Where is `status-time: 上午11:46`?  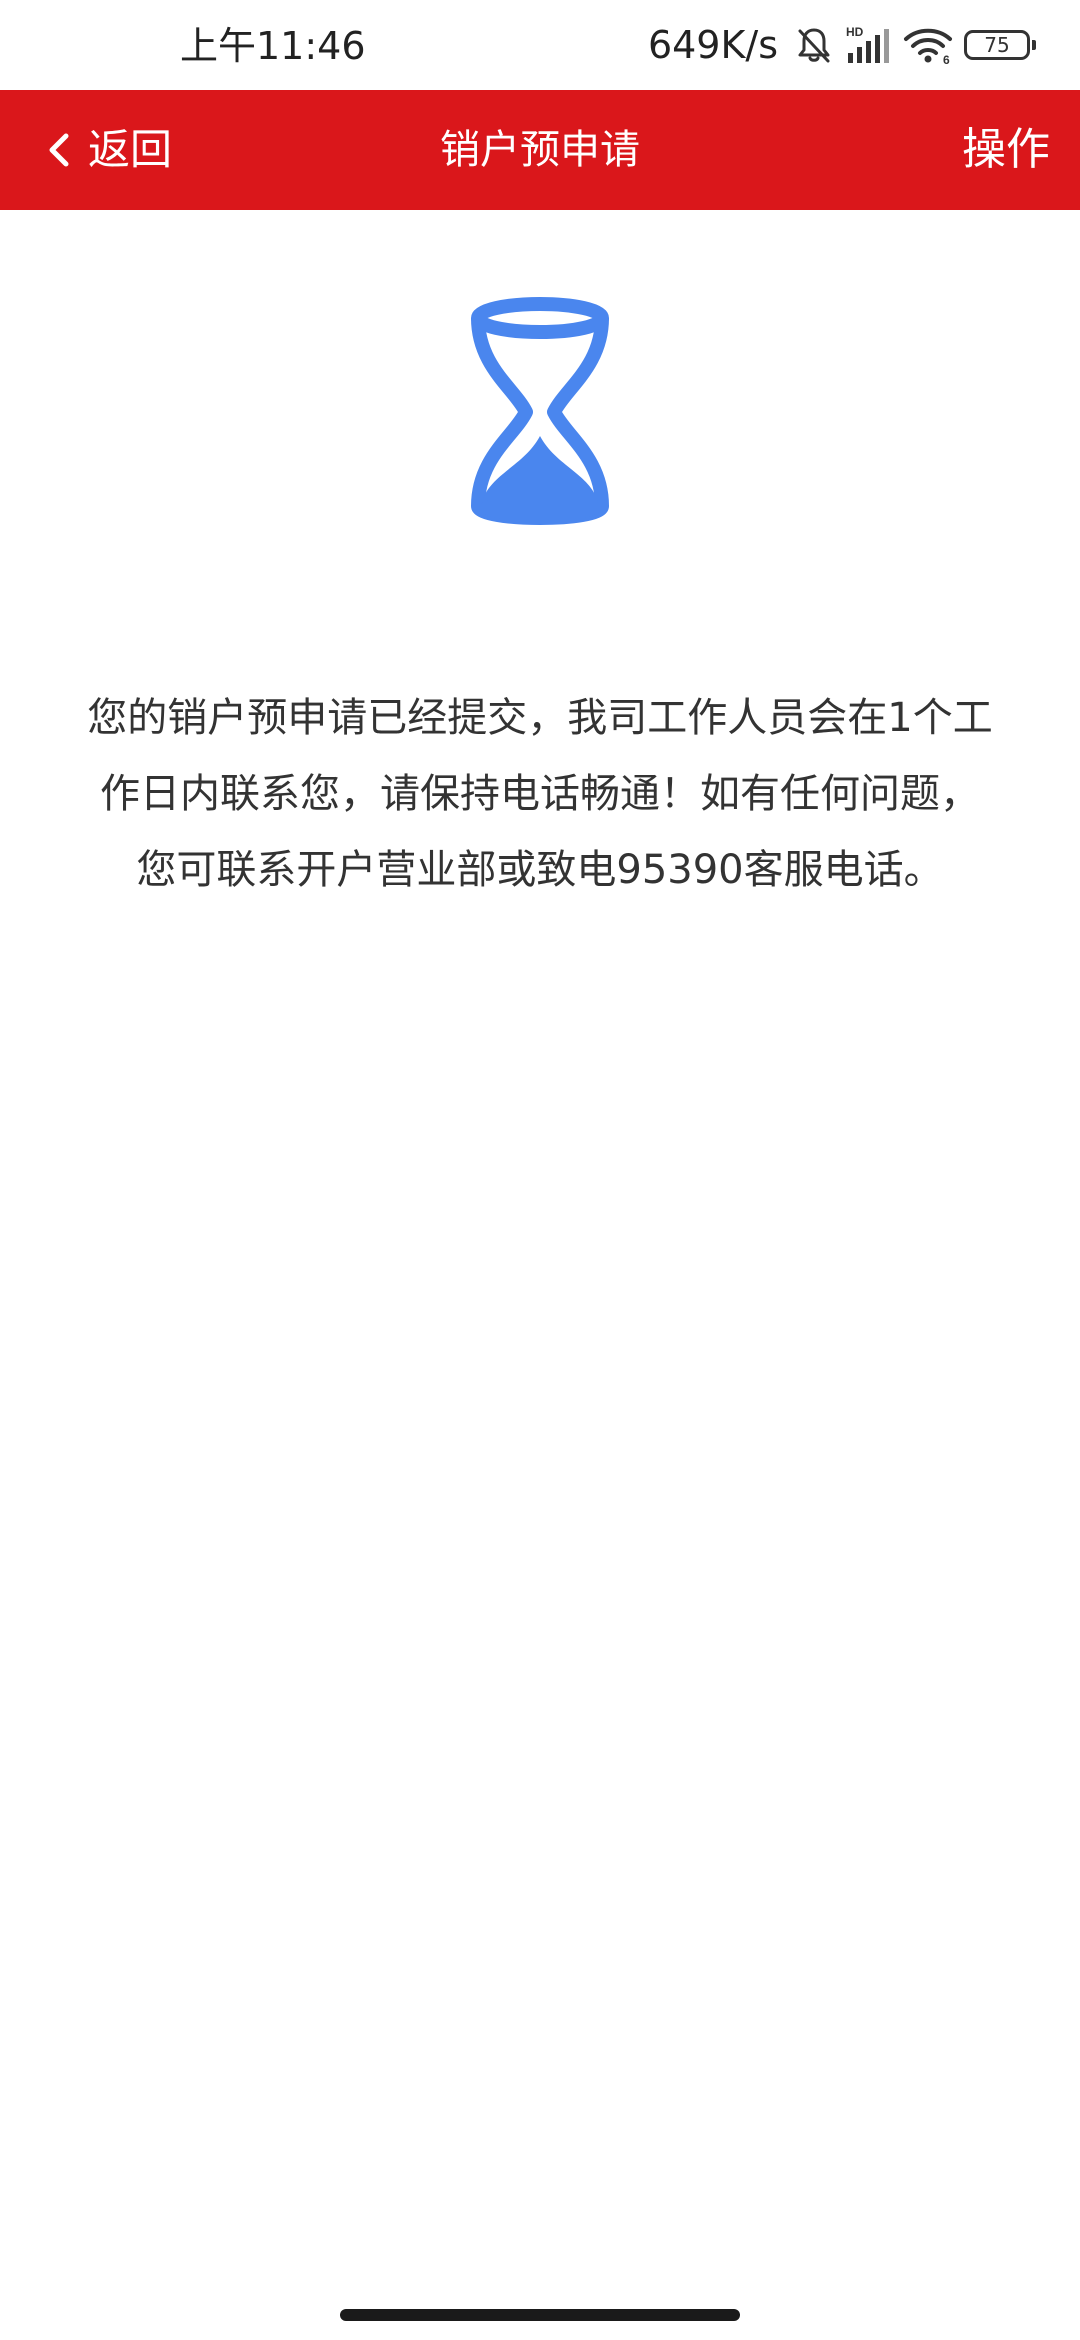
status-time: 上午11:46 is located at coordinates (273, 46).